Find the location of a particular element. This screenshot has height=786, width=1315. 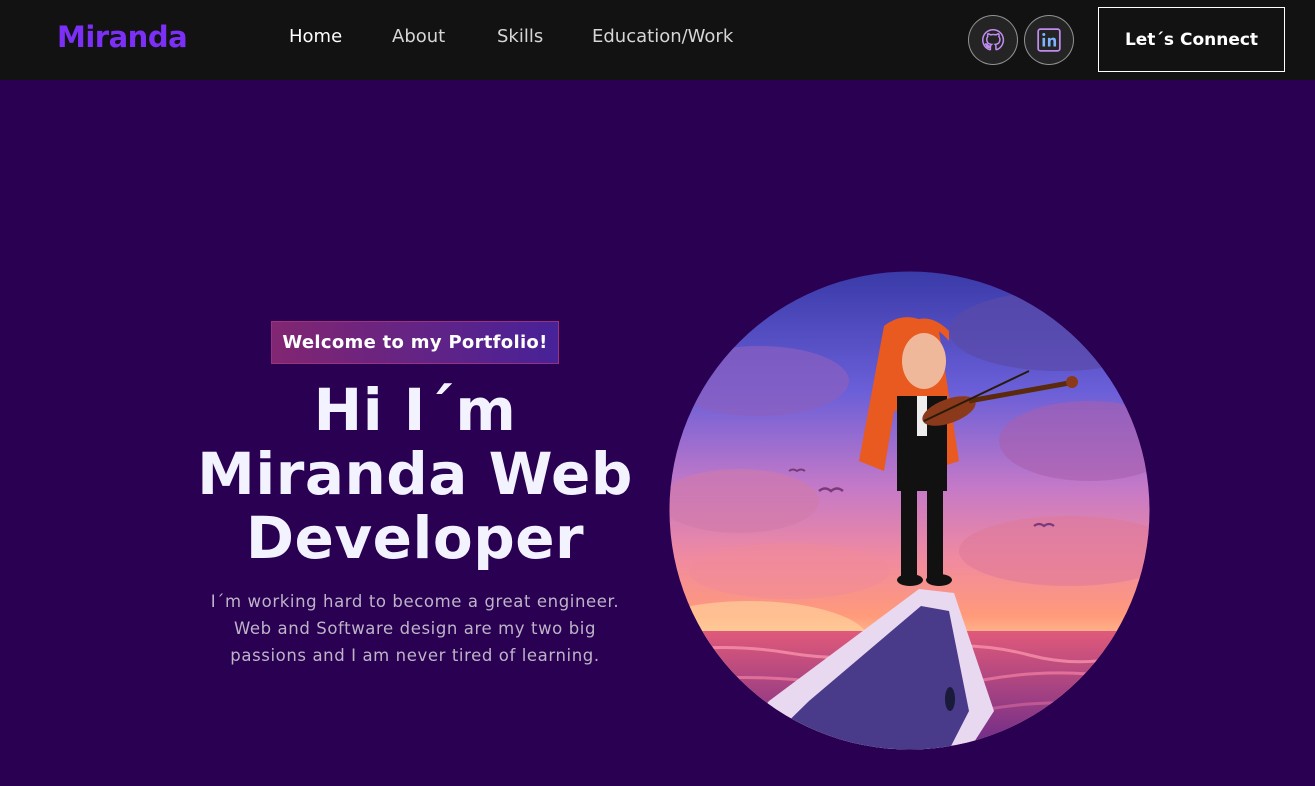

headline-line-3: Developer is located at coordinates (415, 538).